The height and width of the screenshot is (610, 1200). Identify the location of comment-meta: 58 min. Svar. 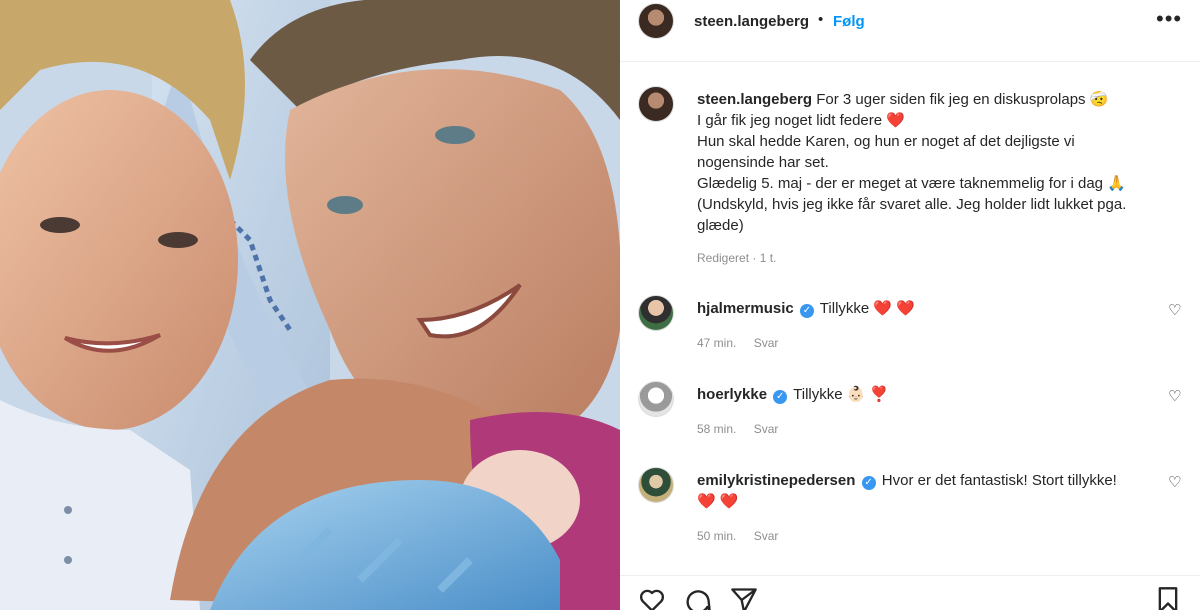
(744, 429).